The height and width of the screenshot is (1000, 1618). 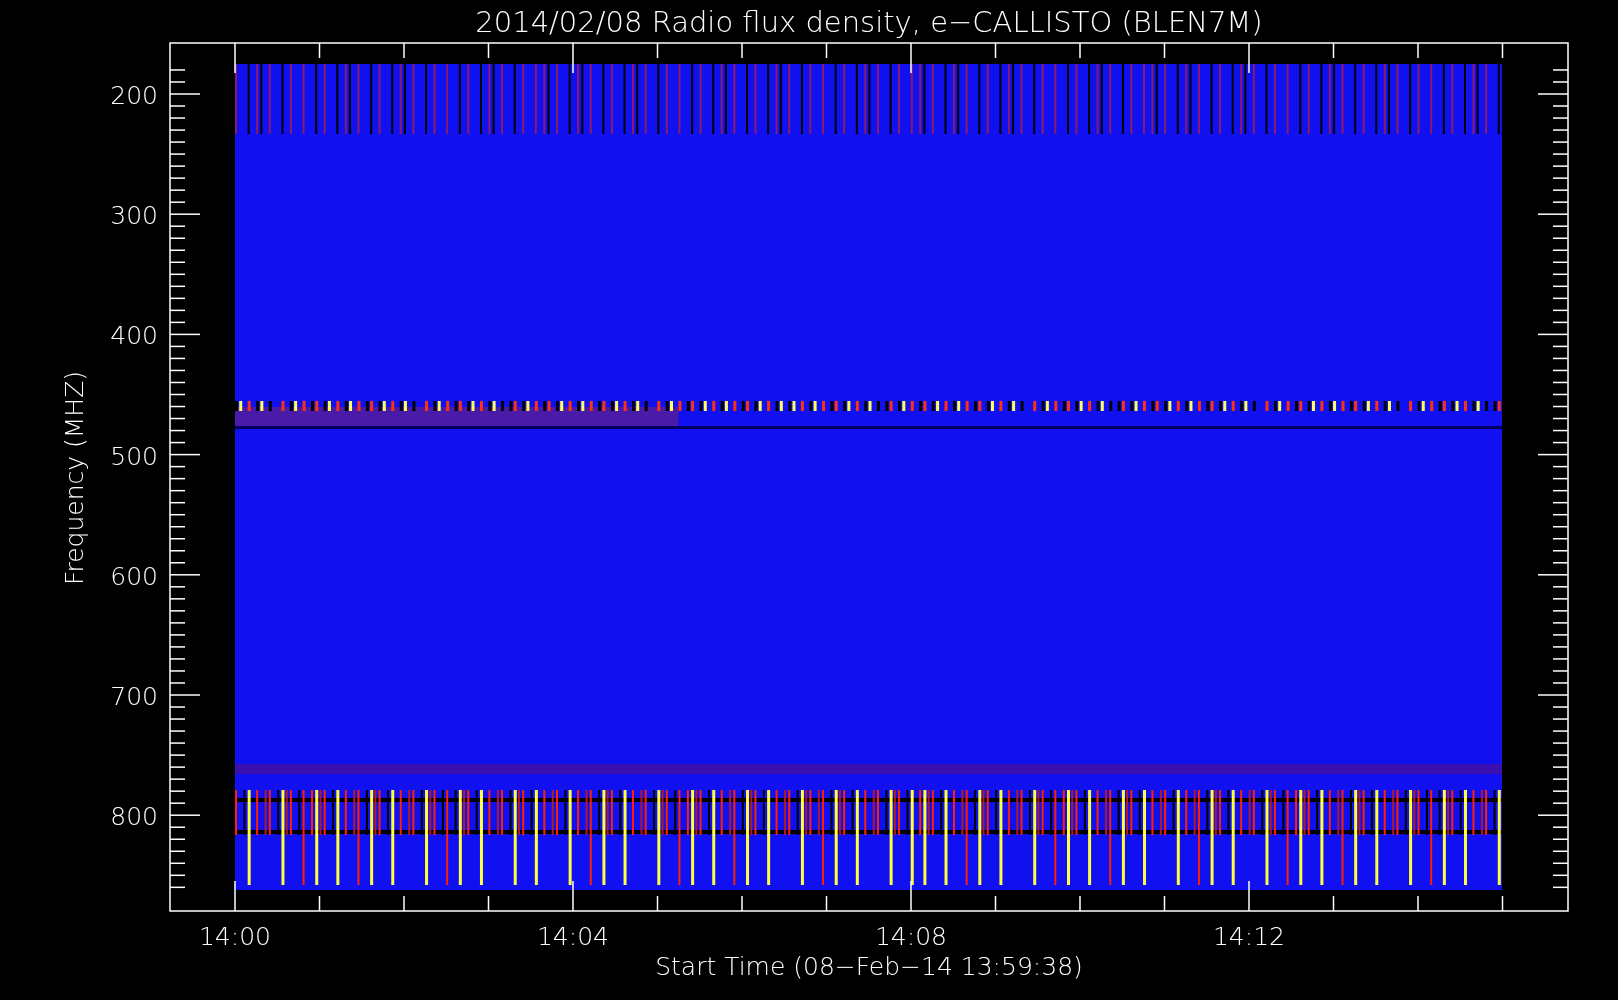 I want to click on x-tick-label: 14:08, so click(x=911, y=936).